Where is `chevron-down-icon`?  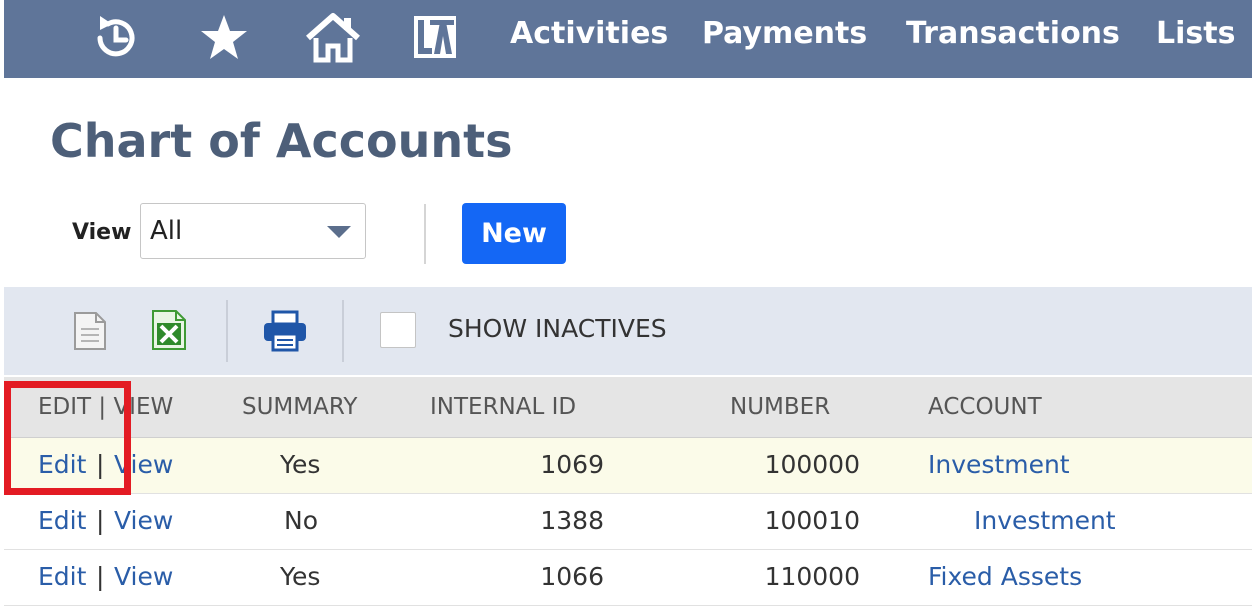
chevron-down-icon is located at coordinates (339, 232).